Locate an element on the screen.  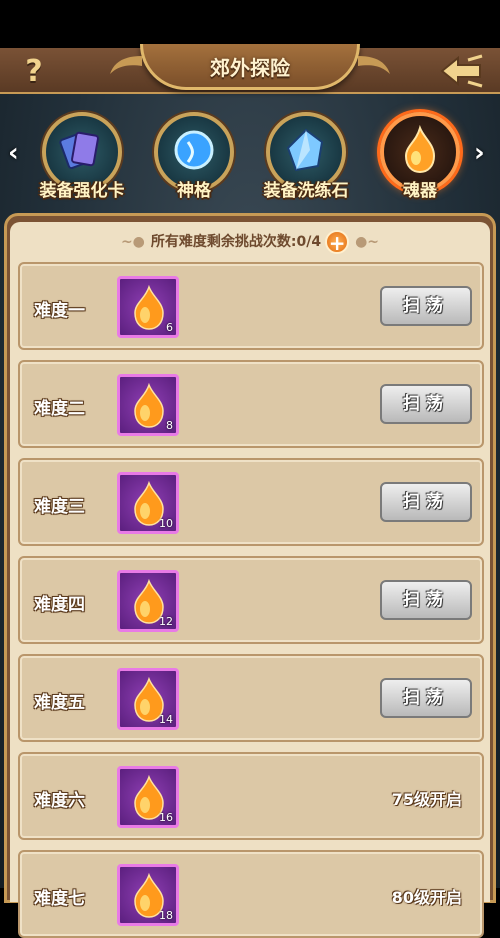
difficulty-name: 难度三 is located at coordinates (59, 507).